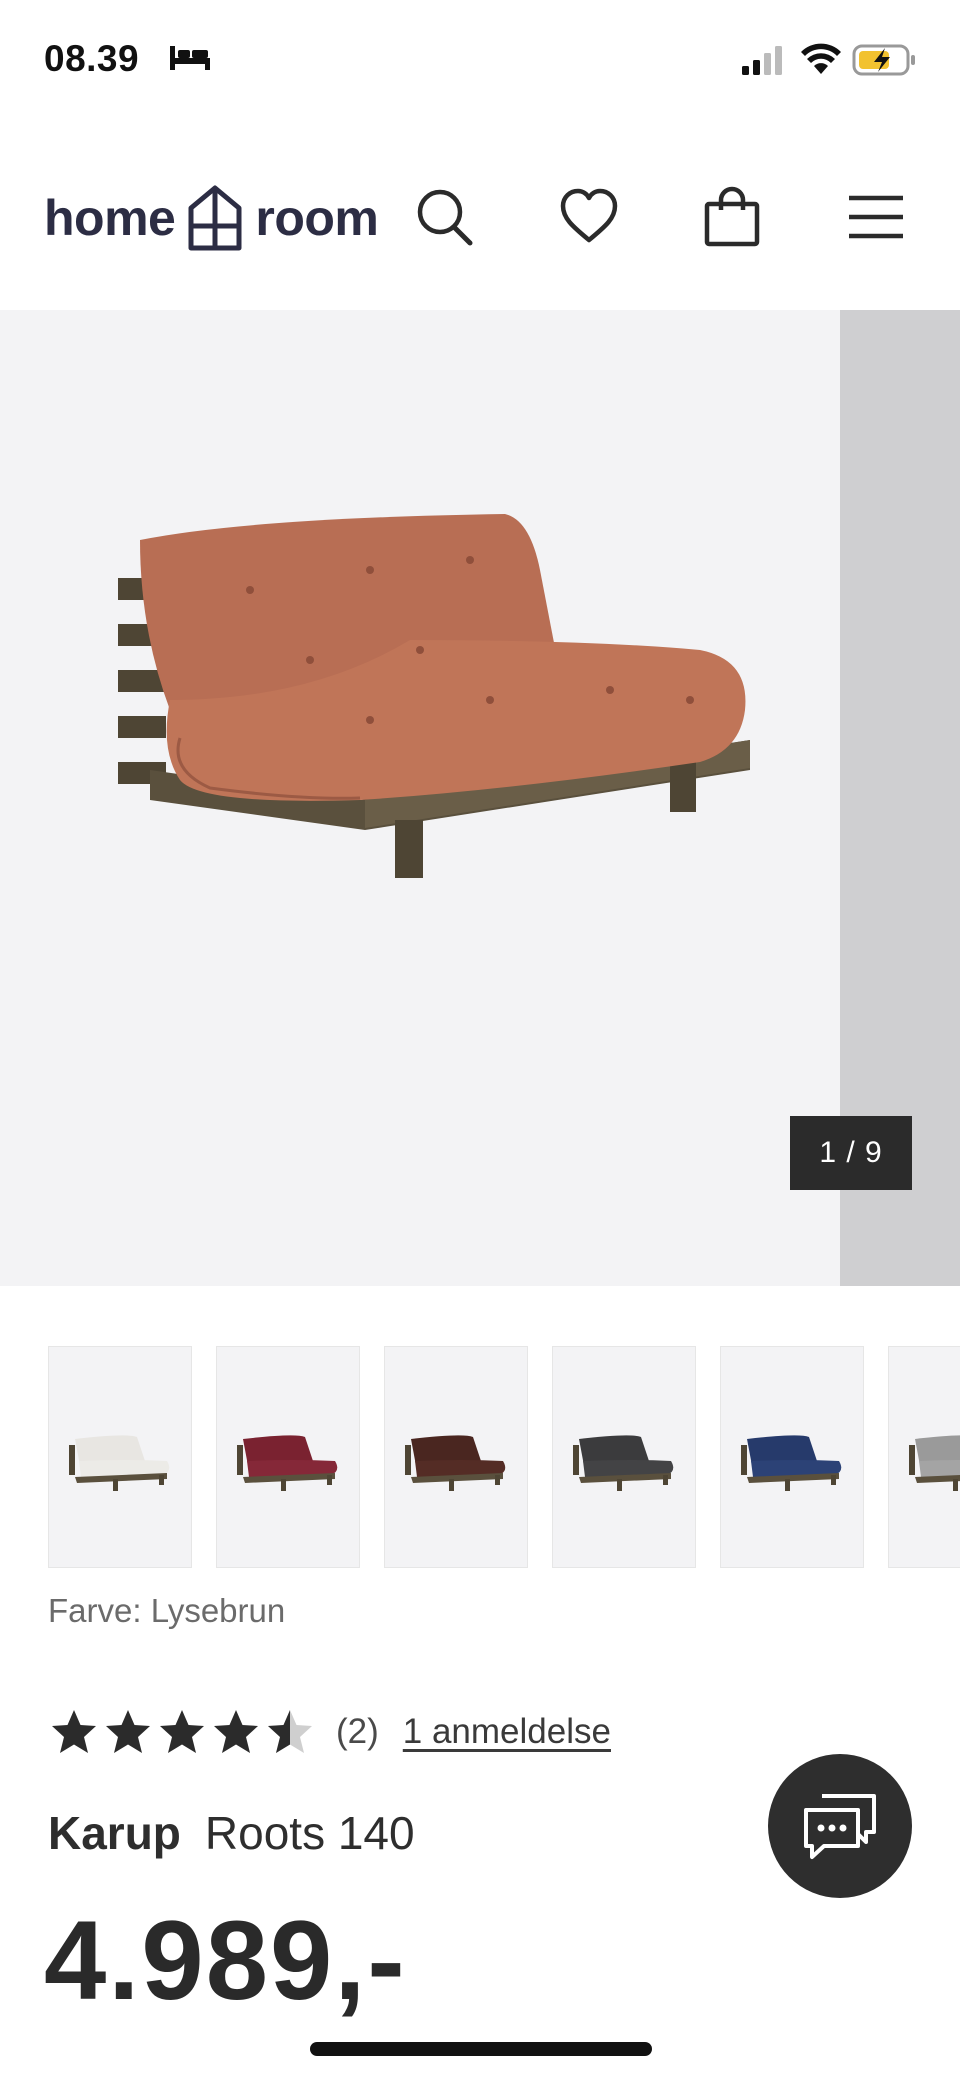  What do you see at coordinates (480, 60) in the screenshot?
I see `status-bar: 08.39` at bounding box center [480, 60].